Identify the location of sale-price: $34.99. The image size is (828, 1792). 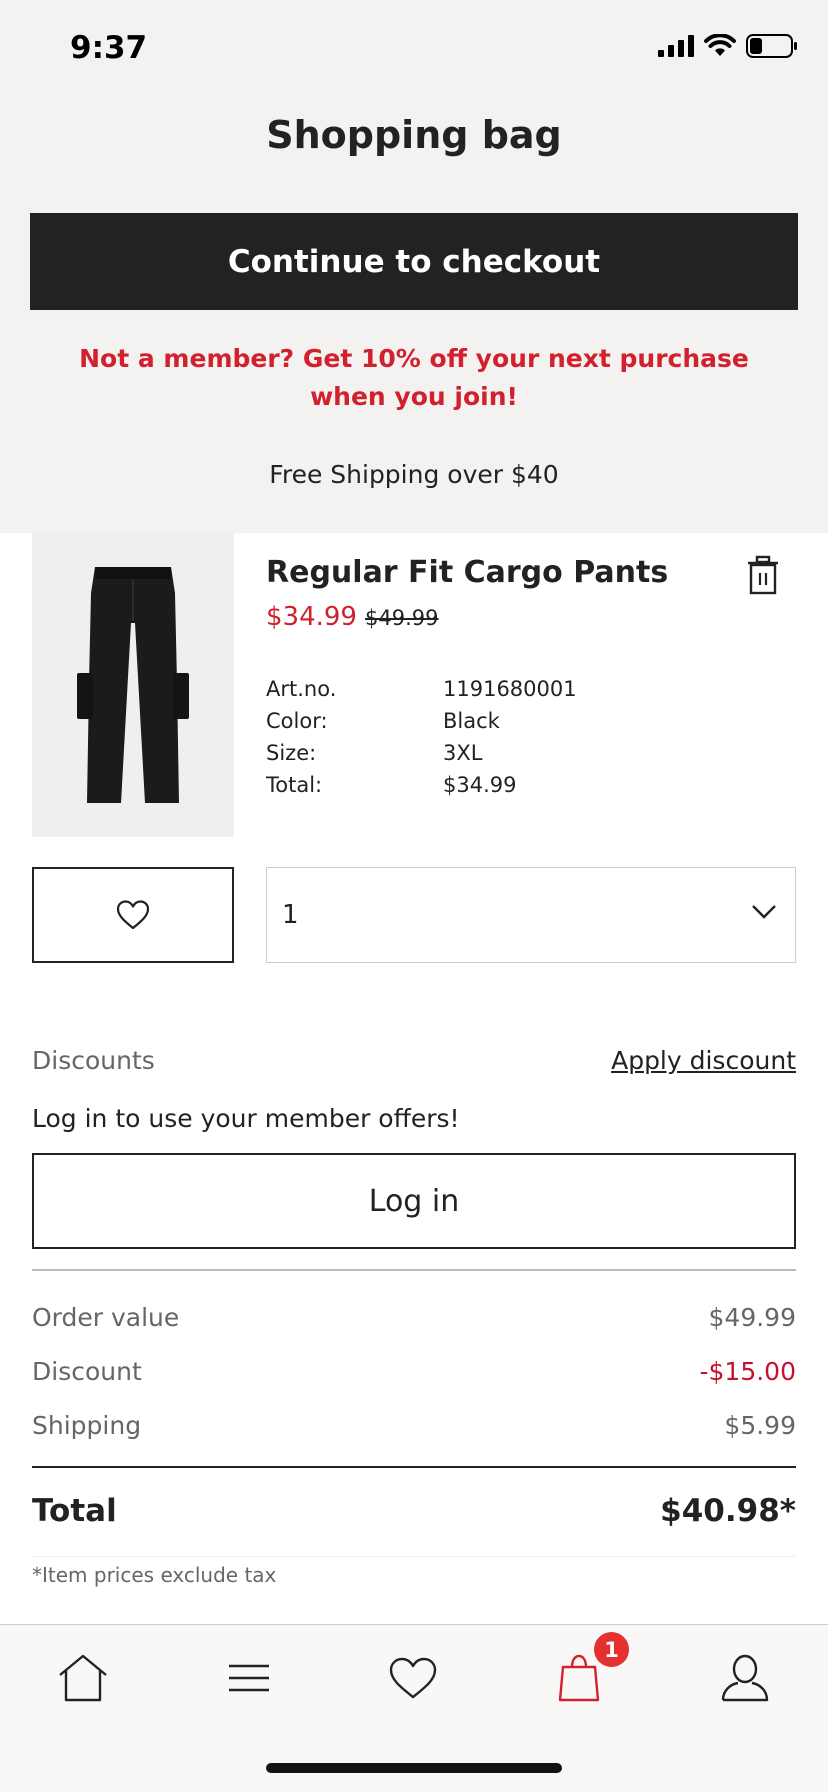
(311, 617).